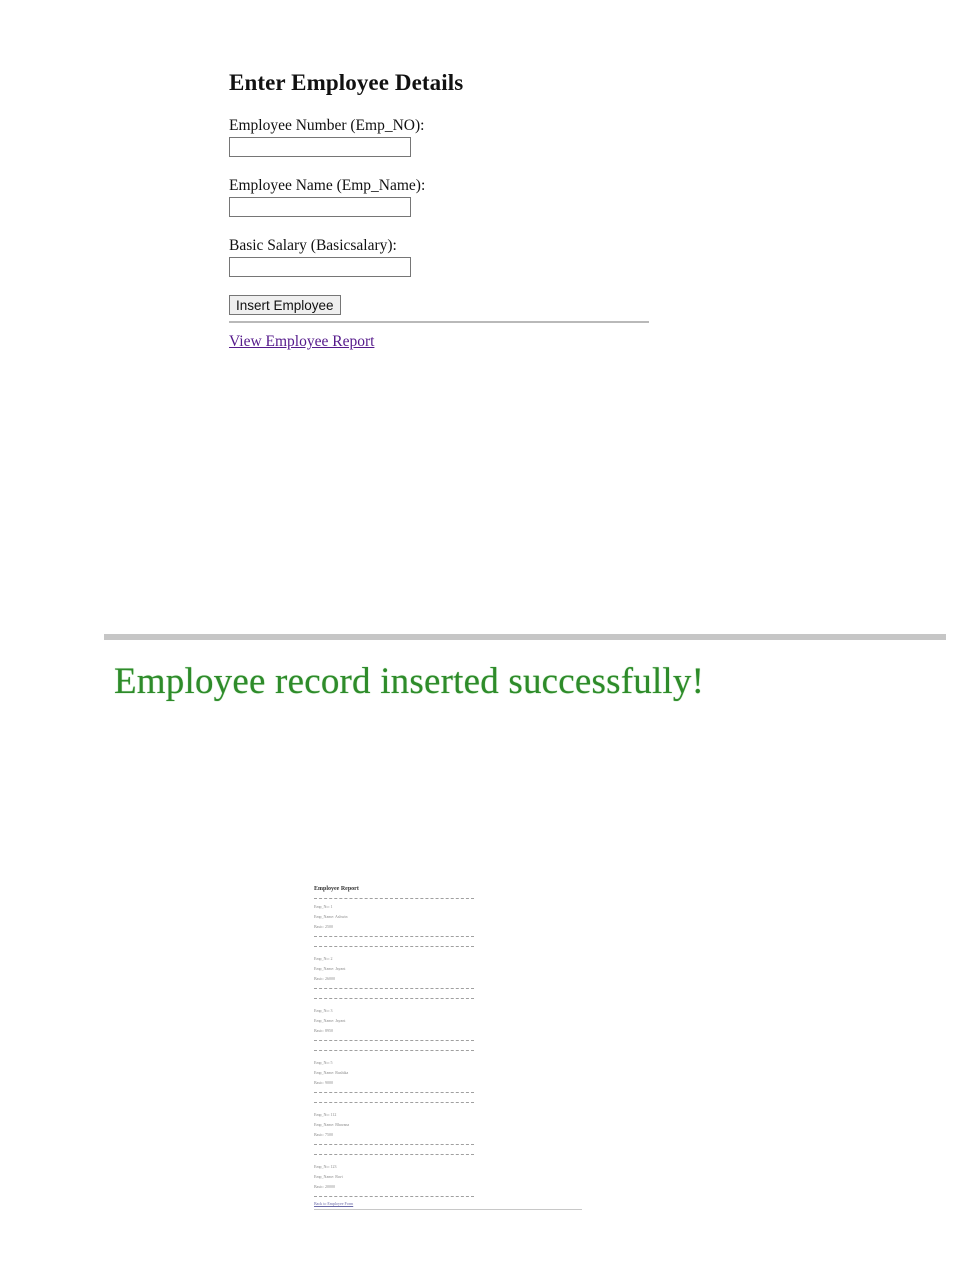 Image resolution: width=970 pixels, height=1280 pixels. I want to click on report-record: Emp_No: 2 Emp_Name: Jayant Basic: 26000, so click(448, 969).